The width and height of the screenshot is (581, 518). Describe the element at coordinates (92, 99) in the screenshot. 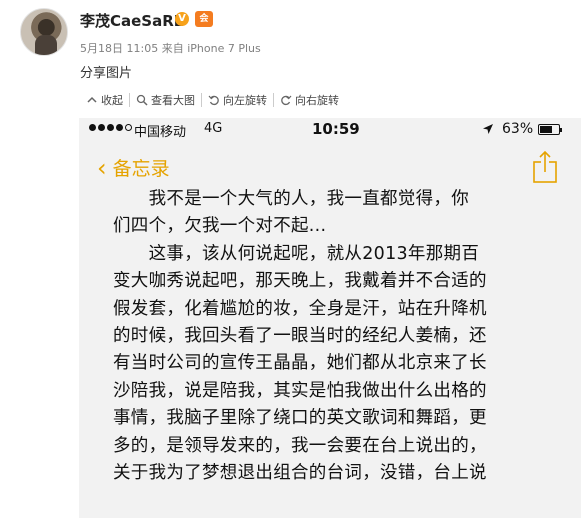

I see `collapse-icon` at that location.